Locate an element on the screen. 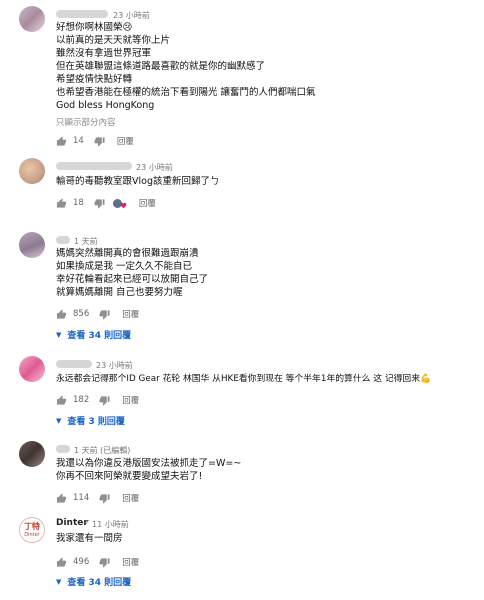 The height and width of the screenshot is (600, 484). comment-text-line: 我家還有一間房 is located at coordinates (89, 538).